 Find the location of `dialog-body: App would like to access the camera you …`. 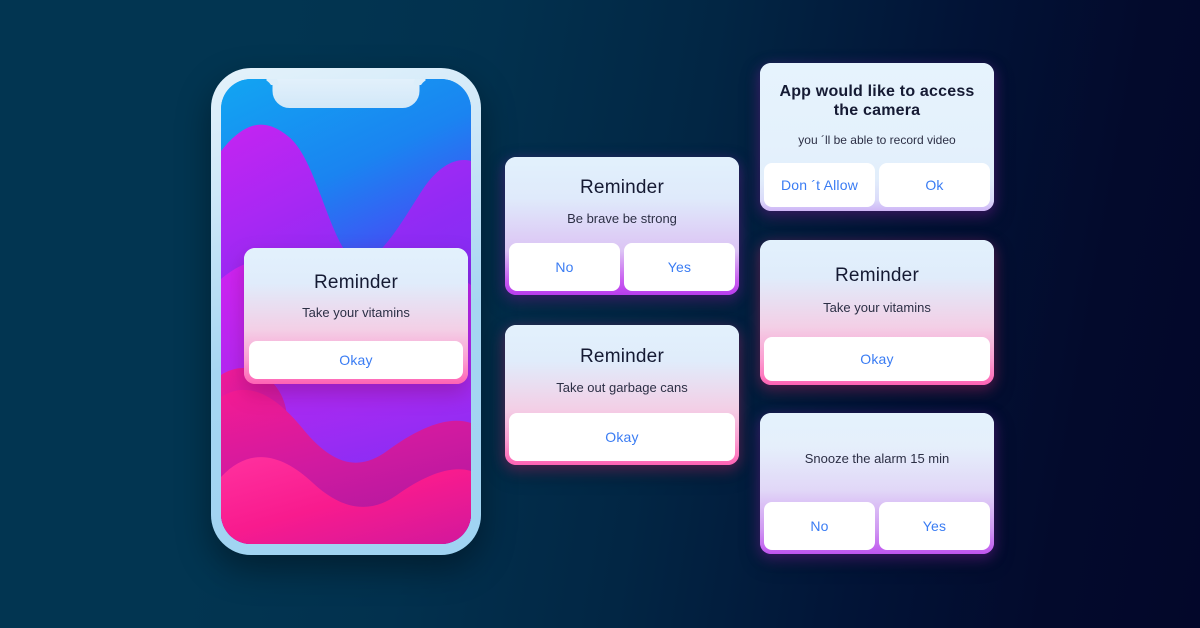

dialog-body: App would like to access the camera you … is located at coordinates (877, 113).